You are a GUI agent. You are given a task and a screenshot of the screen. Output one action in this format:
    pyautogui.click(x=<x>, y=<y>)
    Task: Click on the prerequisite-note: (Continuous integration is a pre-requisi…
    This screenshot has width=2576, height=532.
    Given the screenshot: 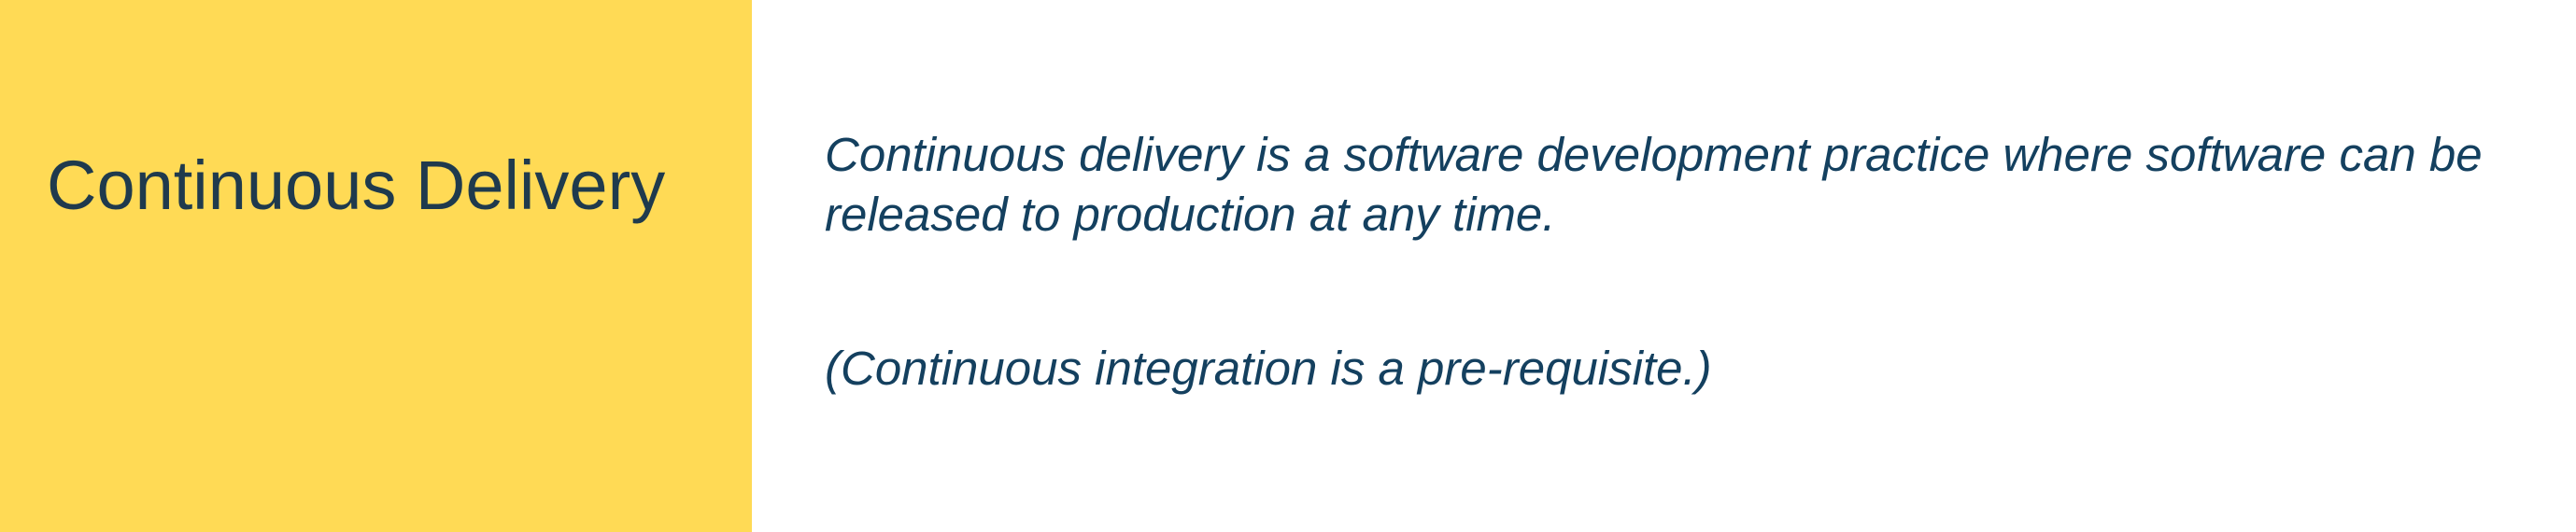 What is the action you would take?
    pyautogui.click(x=1269, y=368)
    